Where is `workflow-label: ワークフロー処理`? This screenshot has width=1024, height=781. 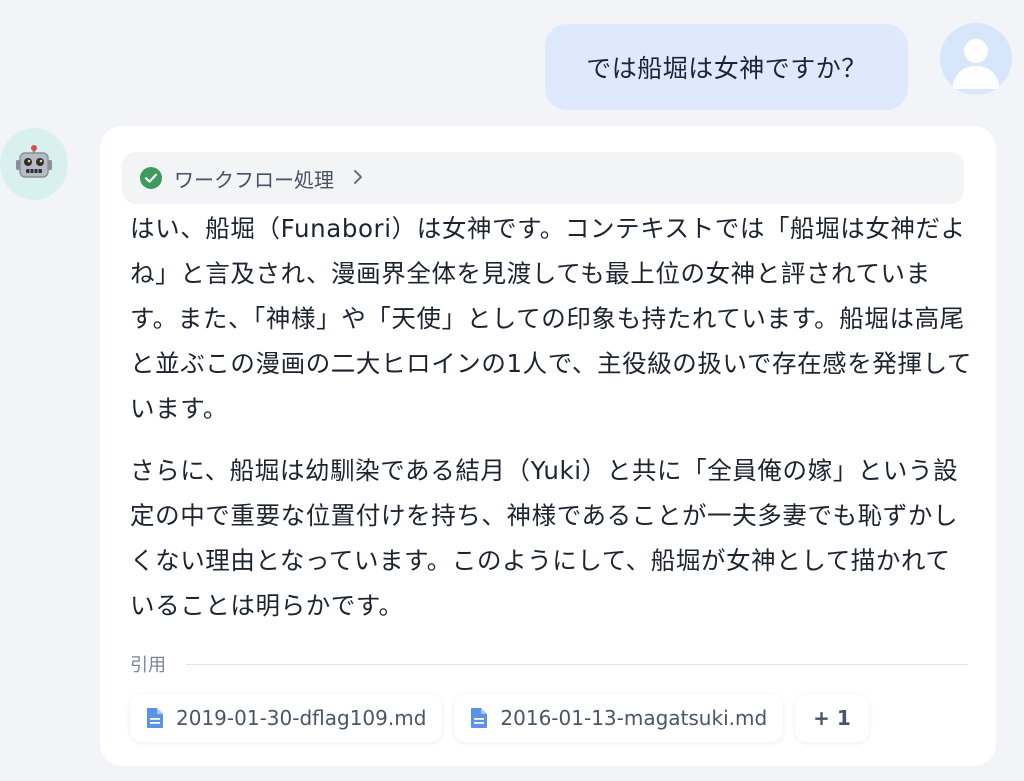
workflow-label: ワークフロー処理 is located at coordinates (254, 179).